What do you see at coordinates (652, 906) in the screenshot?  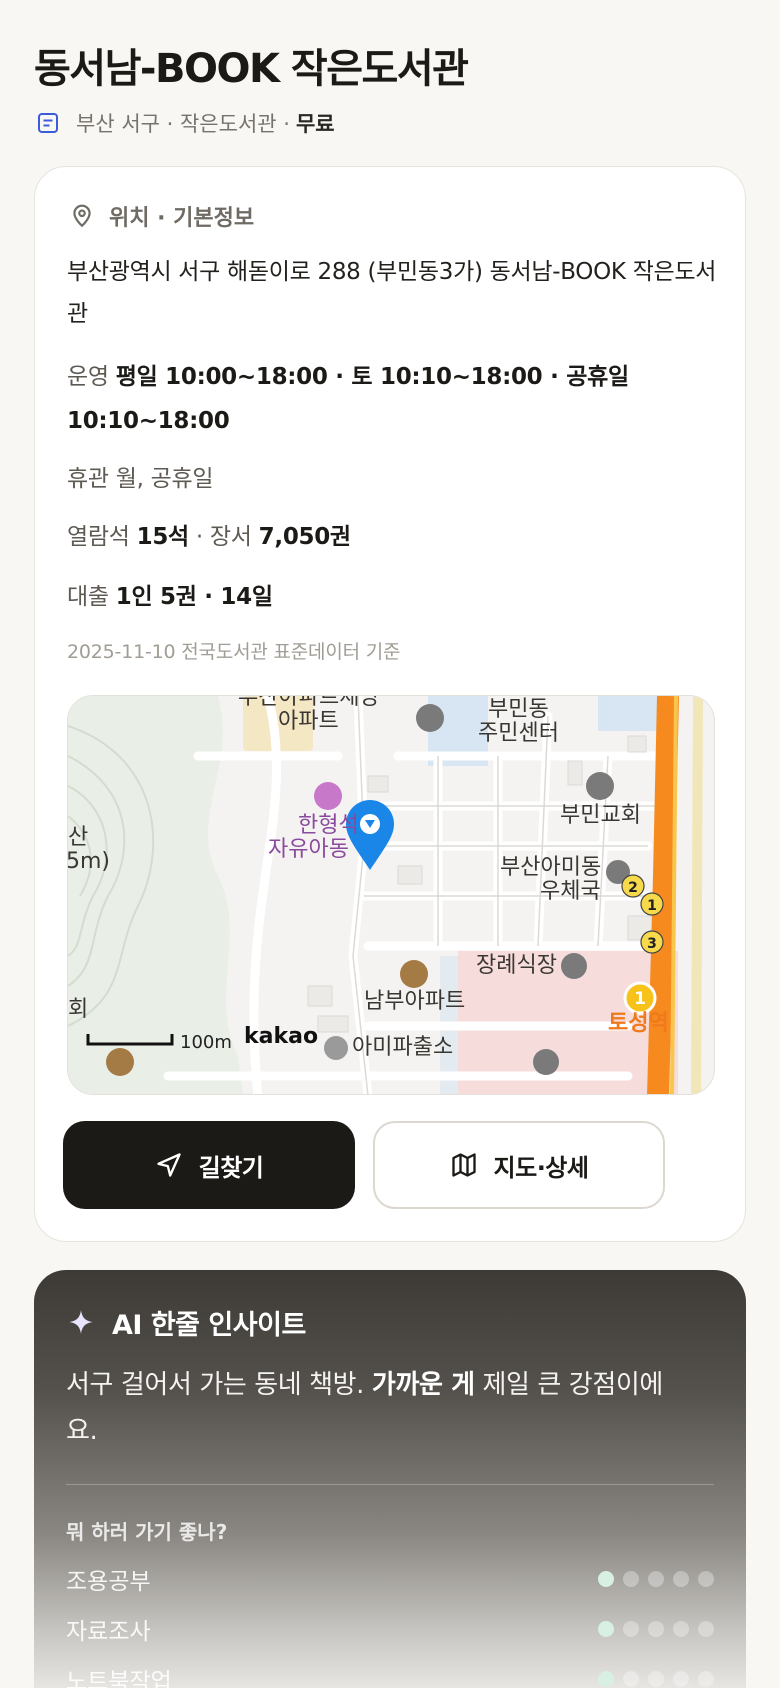 I see `subway-badge-1: 1` at bounding box center [652, 906].